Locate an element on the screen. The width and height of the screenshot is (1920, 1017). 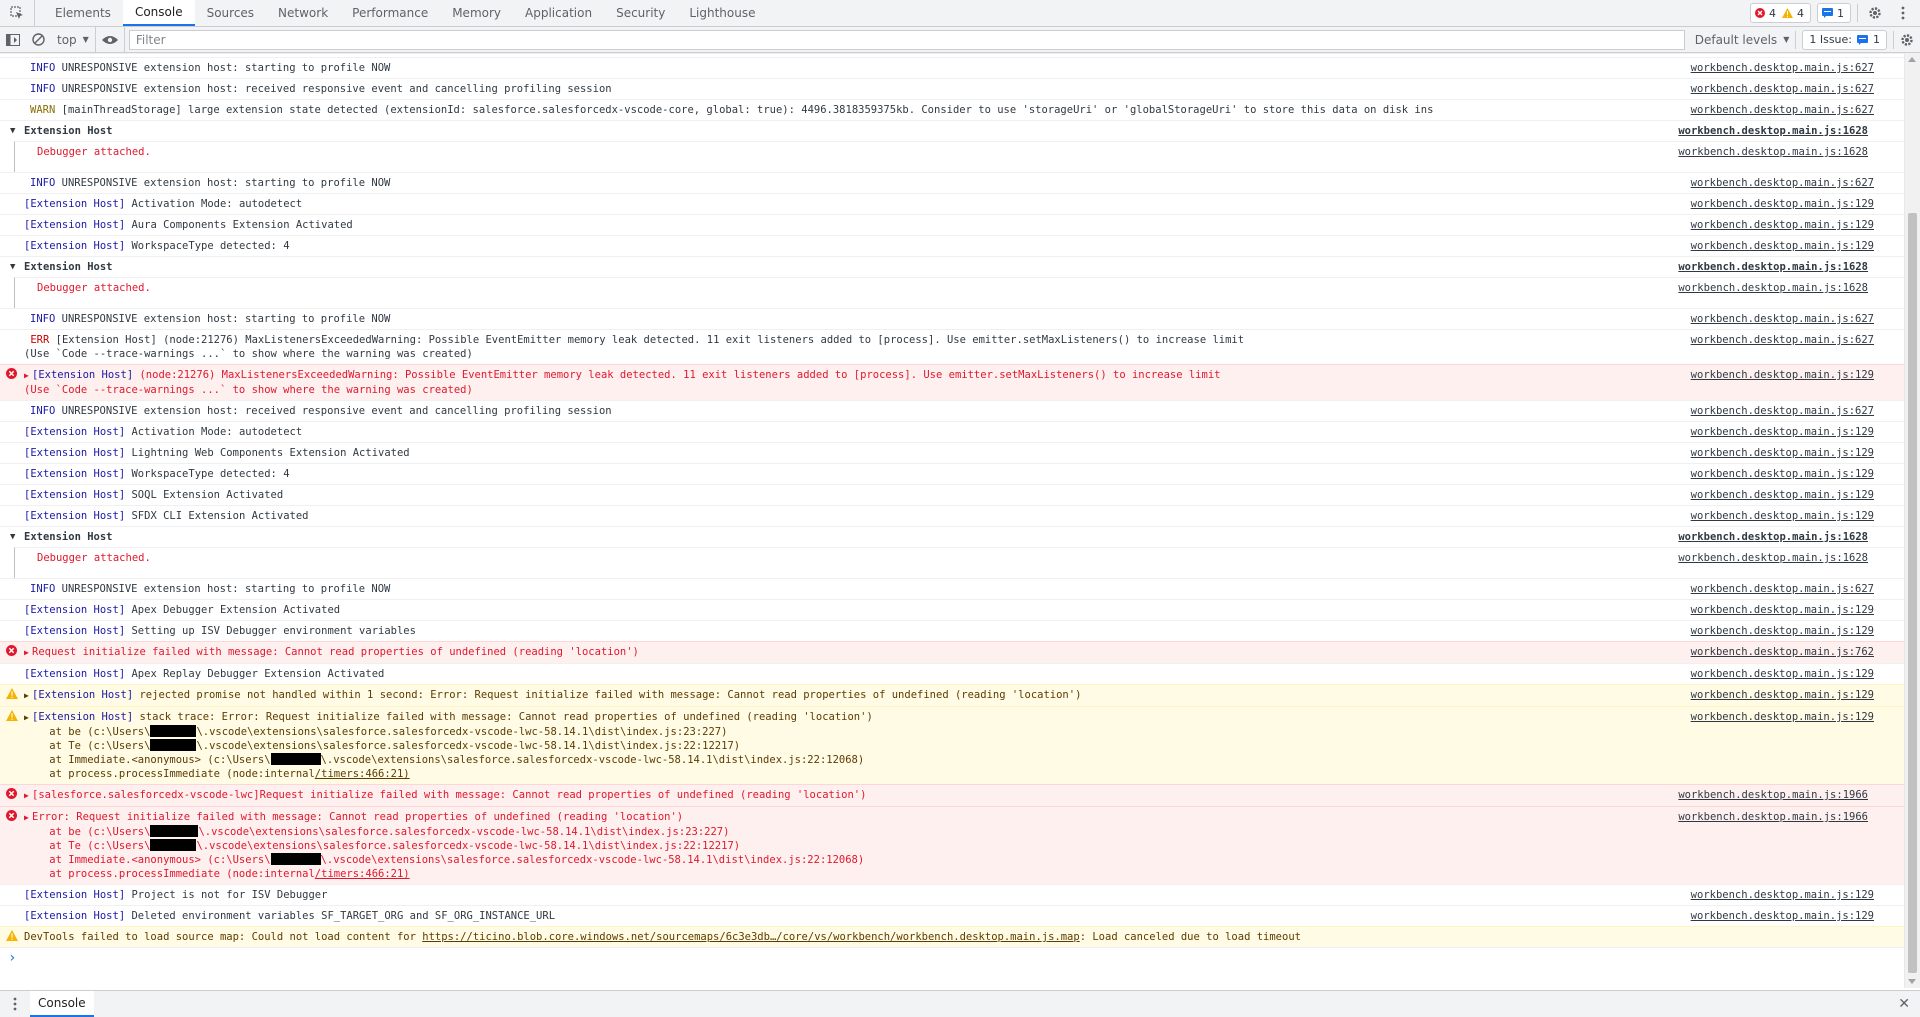
scroll-down-arrow-icon is located at coordinates (1912, 981).